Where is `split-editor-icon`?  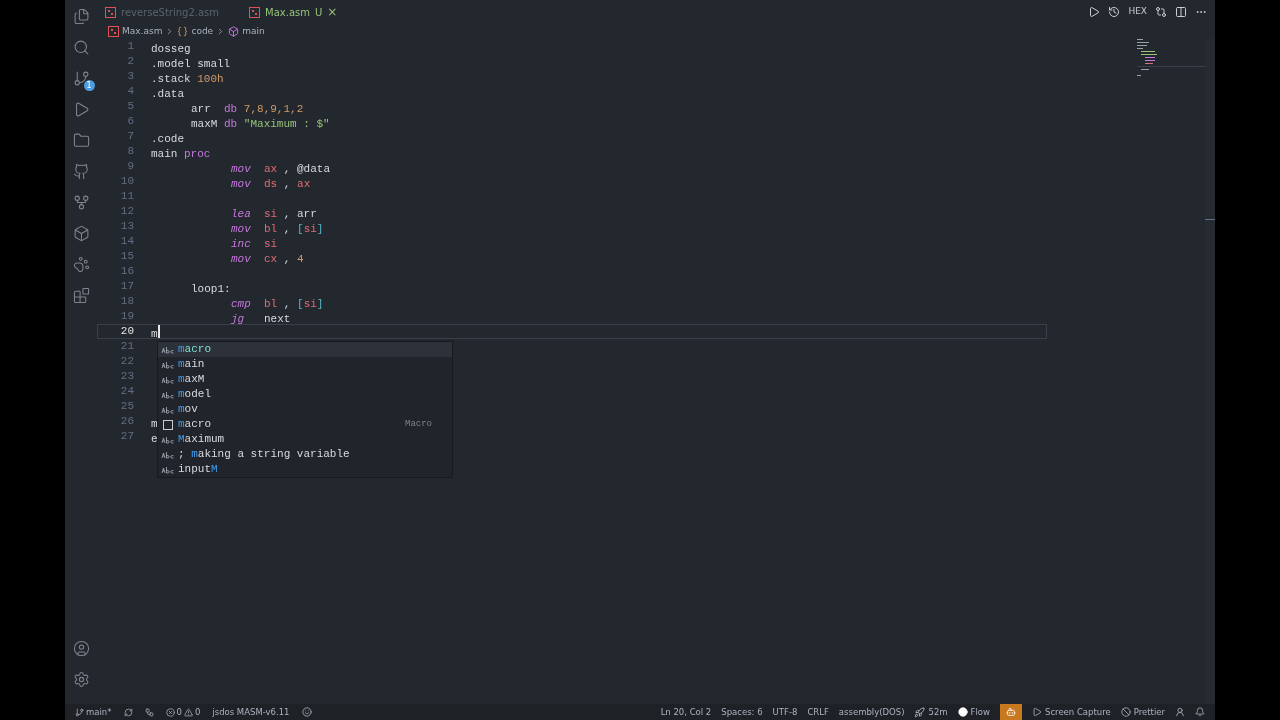
split-editor-icon is located at coordinates (1181, 12).